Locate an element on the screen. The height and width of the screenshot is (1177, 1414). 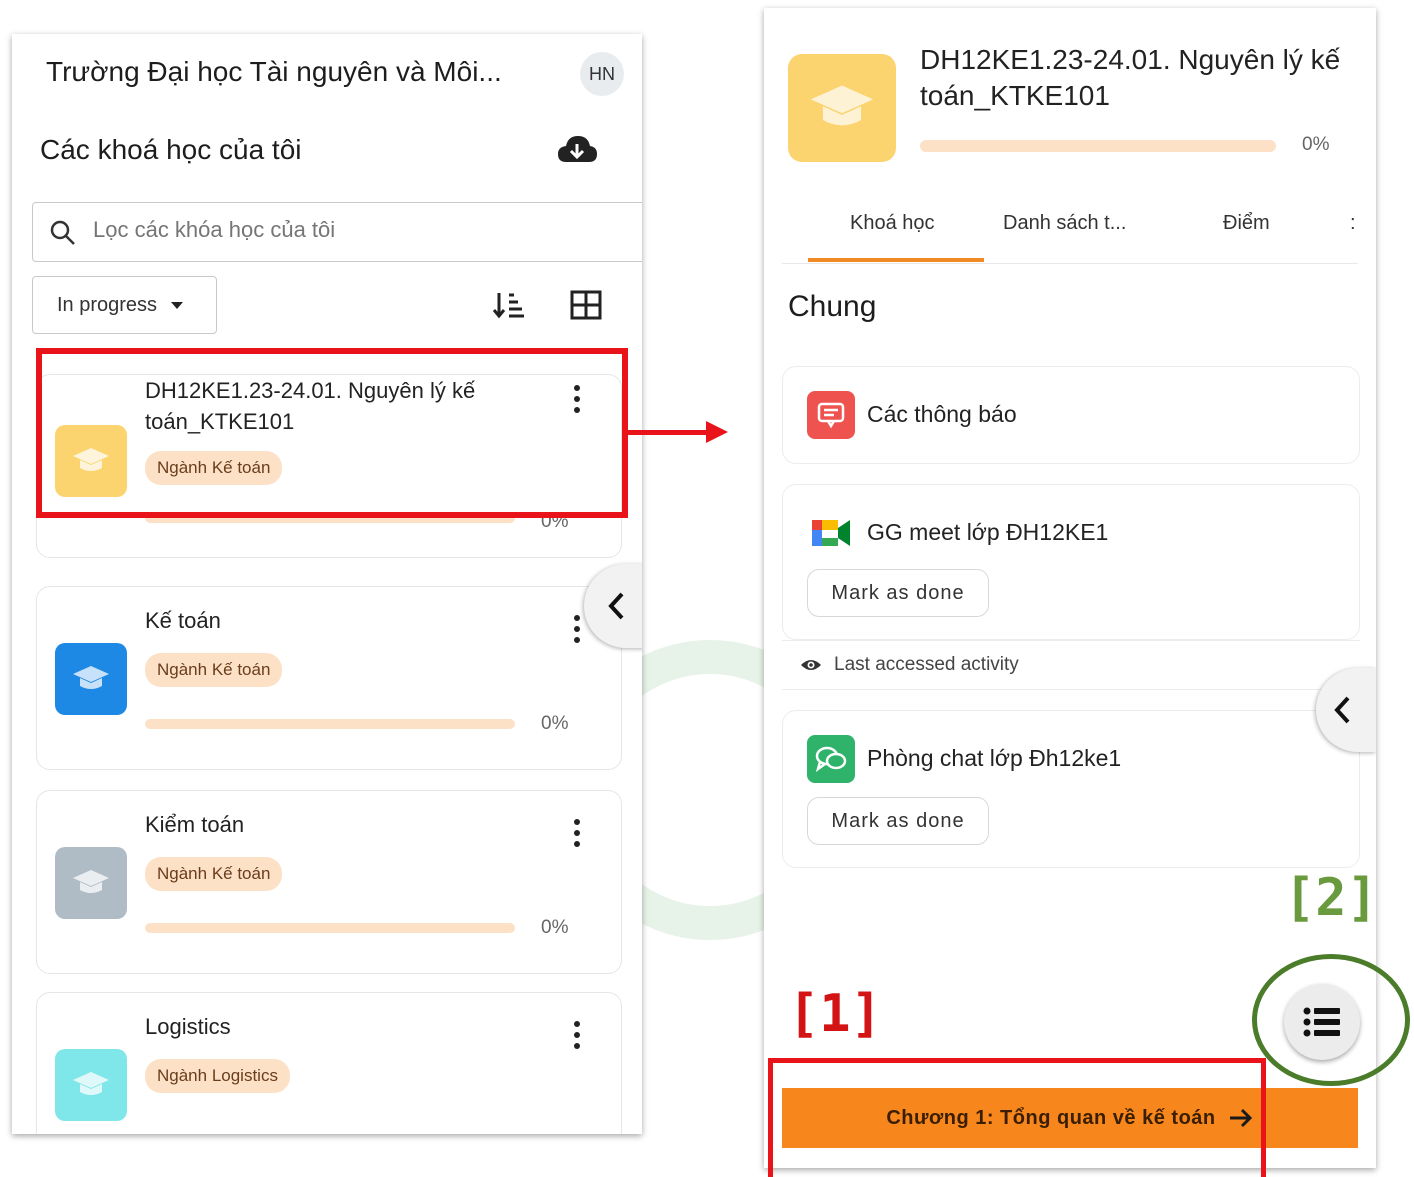
tab-grades: Điểm is located at coordinates (1246, 223).